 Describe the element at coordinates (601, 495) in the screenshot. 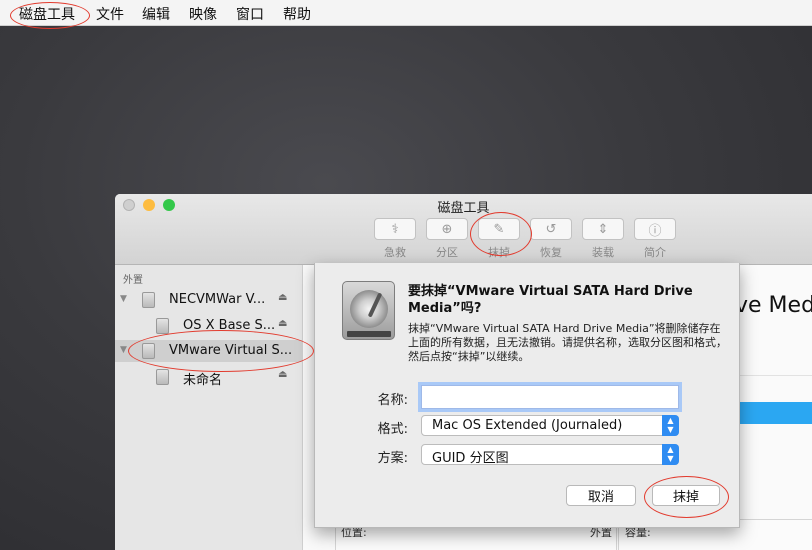

I see `cancel-button: 取消` at that location.